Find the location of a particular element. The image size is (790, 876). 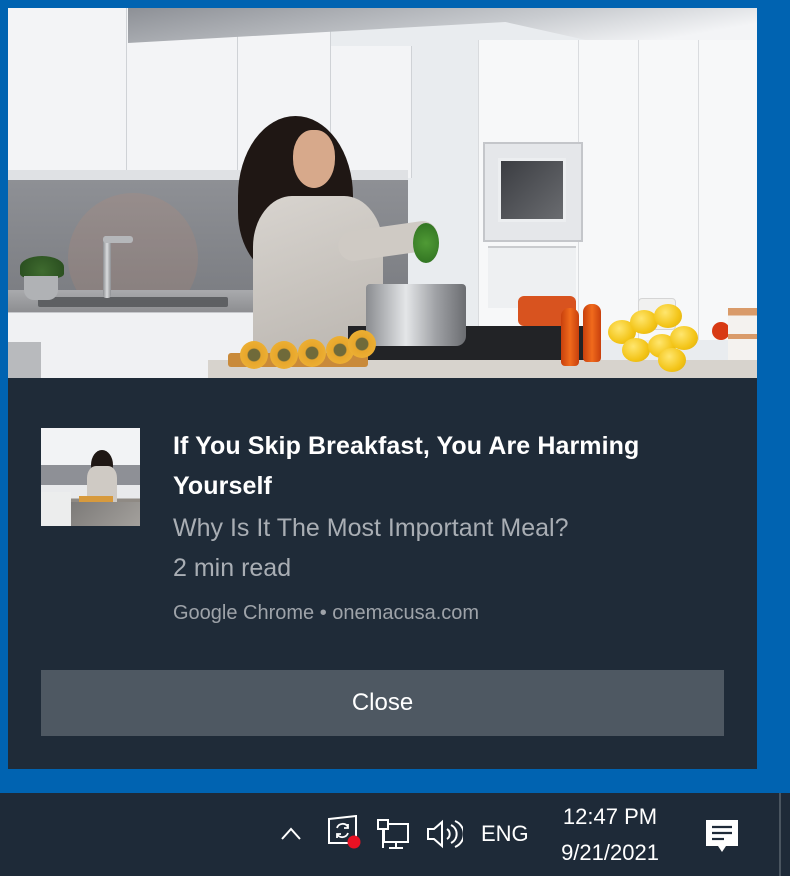

notification-subtitle: Why Is It The Most Important Meal? is located at coordinates (371, 528).